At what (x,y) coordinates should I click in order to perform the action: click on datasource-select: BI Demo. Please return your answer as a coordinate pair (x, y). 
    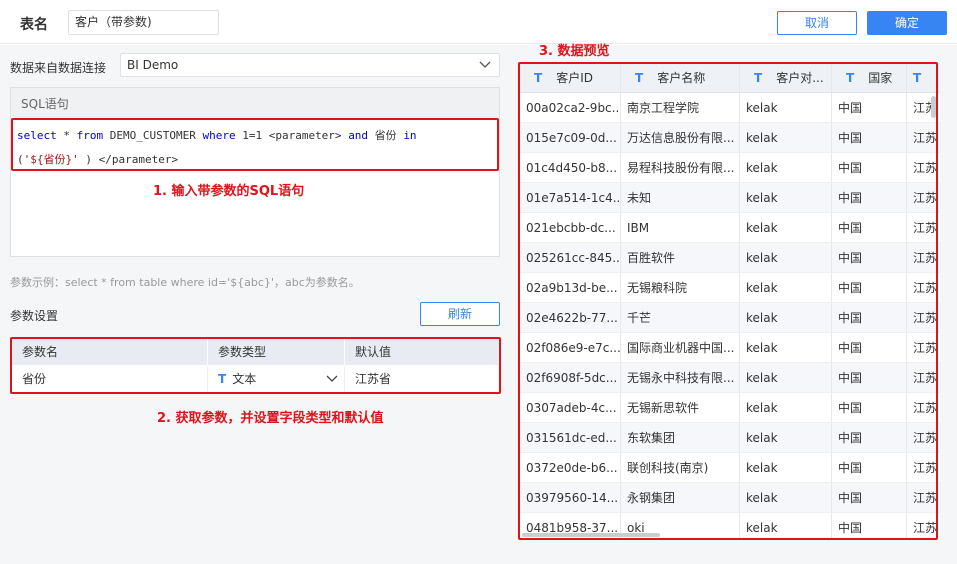
    Looking at the image, I should click on (310, 65).